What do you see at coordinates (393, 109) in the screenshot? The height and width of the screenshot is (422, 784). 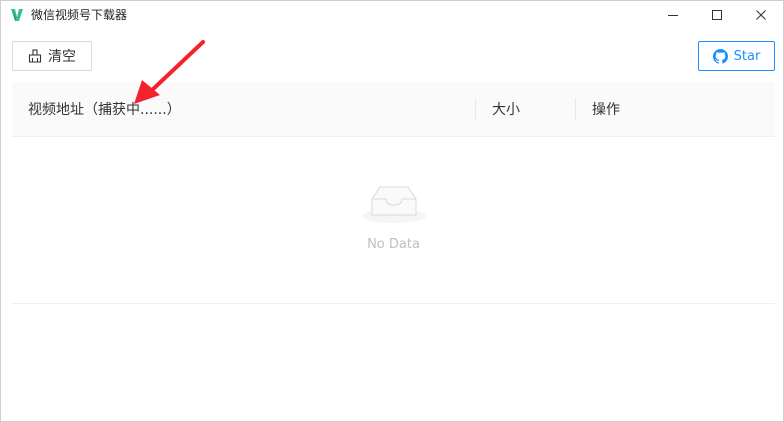 I see `table-header: 视频地址（捕获中......） 大小 操作` at bounding box center [393, 109].